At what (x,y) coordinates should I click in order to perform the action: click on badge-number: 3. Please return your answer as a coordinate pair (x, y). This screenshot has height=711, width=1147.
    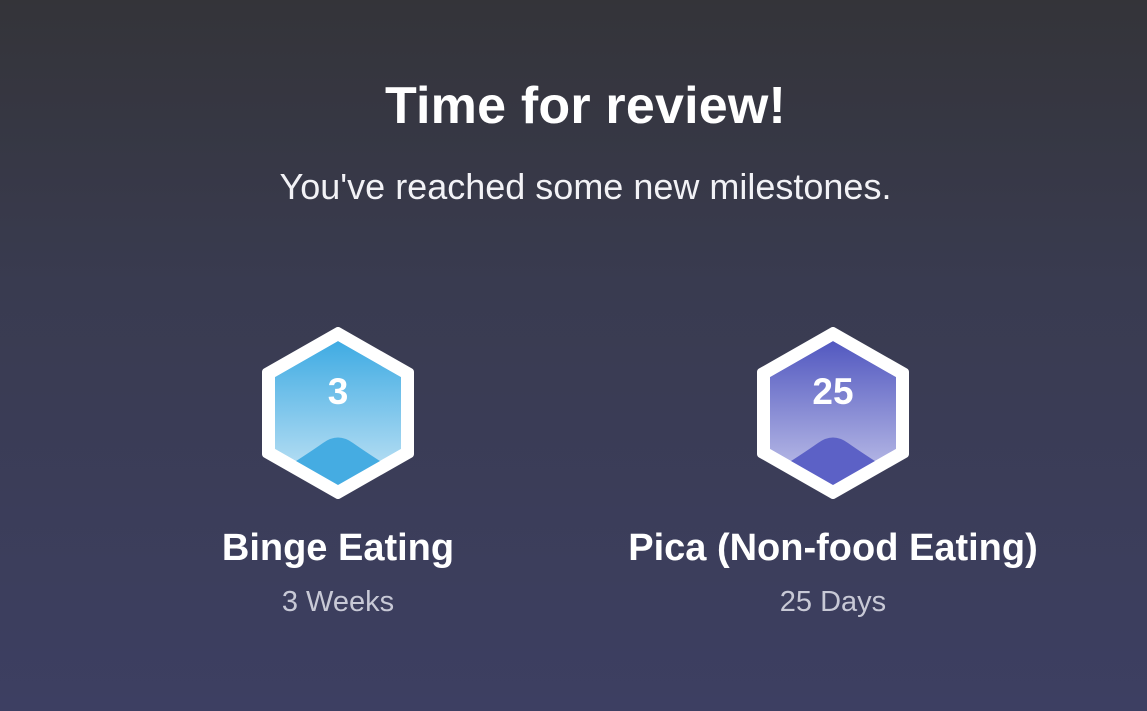
    Looking at the image, I should click on (338, 391).